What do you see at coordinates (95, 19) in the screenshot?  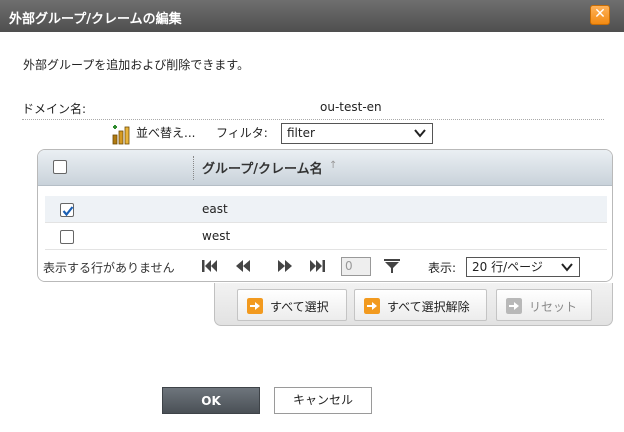 I see `dialog-title: 外部グループ/クレームの編集` at bounding box center [95, 19].